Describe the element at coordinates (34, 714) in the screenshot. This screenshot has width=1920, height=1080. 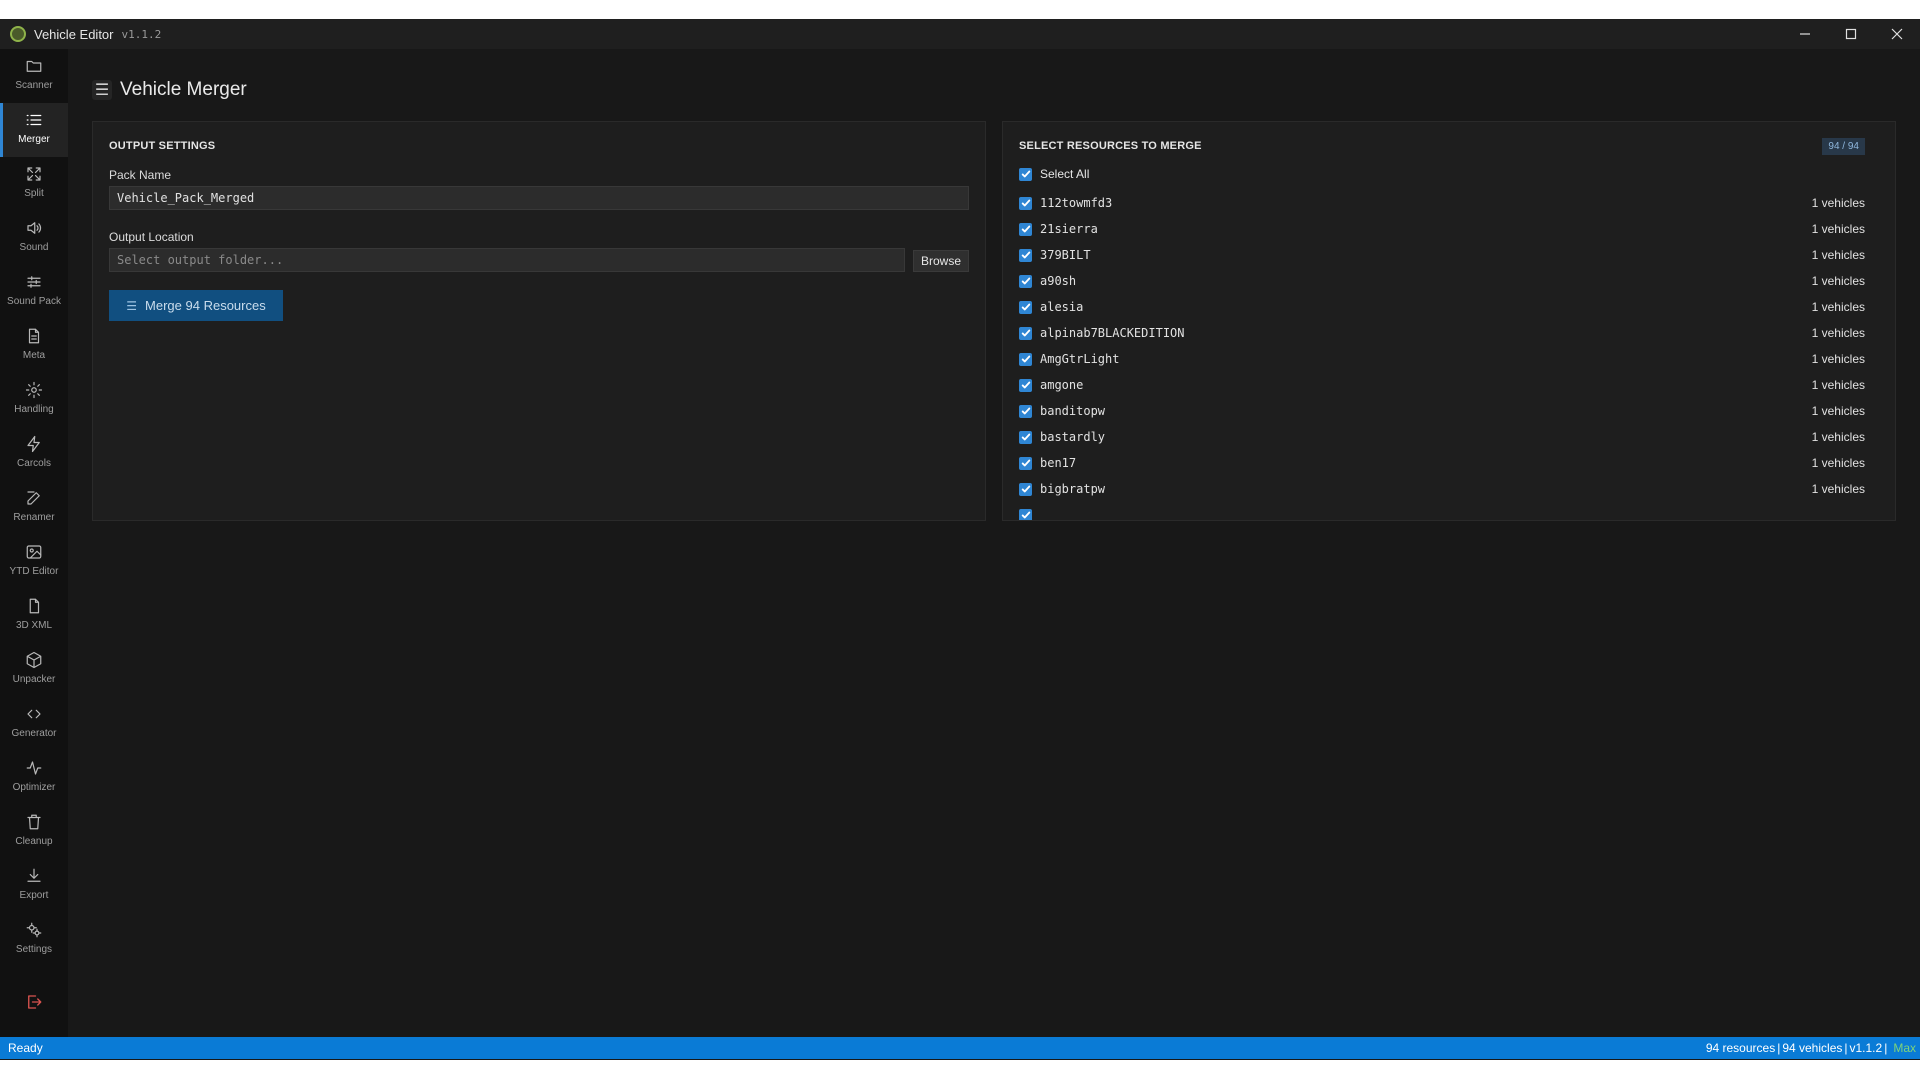
I see `code-icon` at that location.